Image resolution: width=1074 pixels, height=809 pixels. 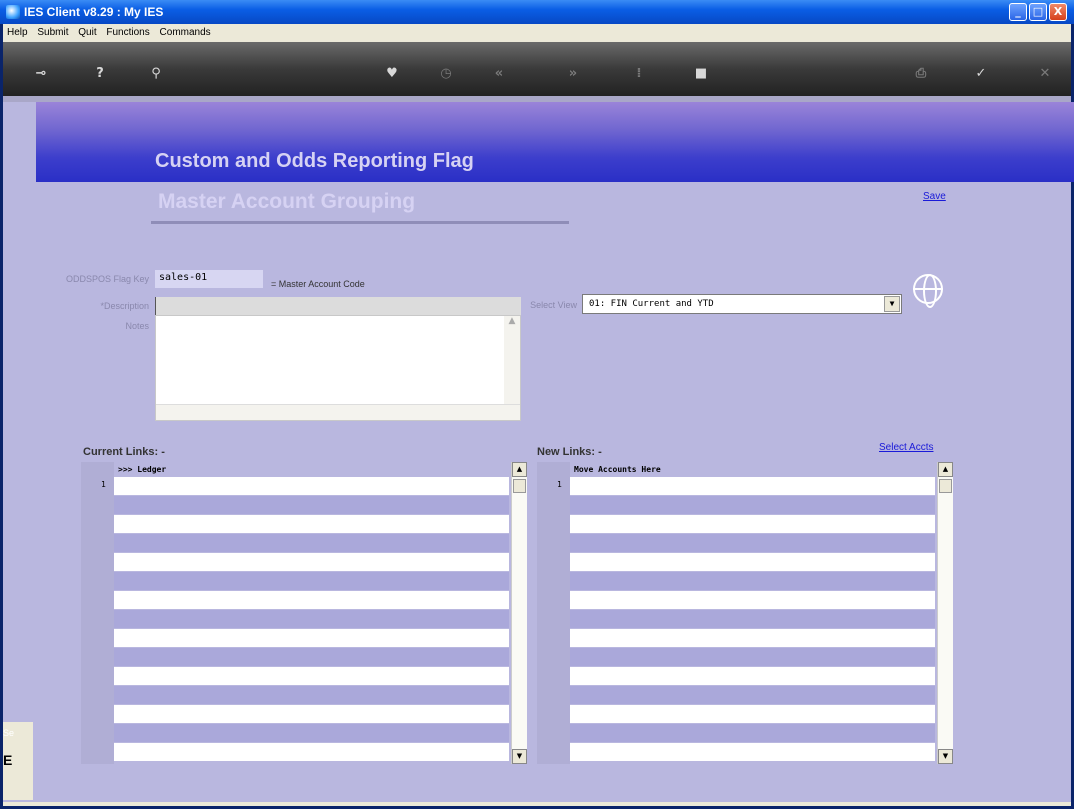 What do you see at coordinates (1038, 12) in the screenshot?
I see `maximize-button: □` at bounding box center [1038, 12].